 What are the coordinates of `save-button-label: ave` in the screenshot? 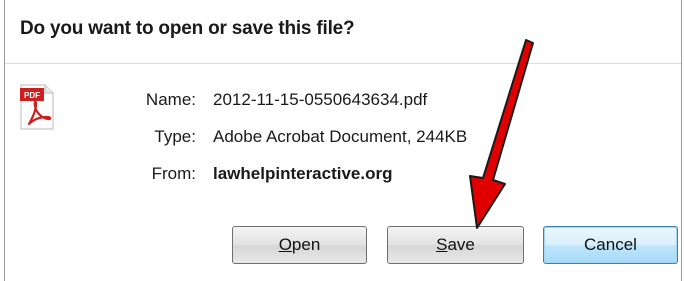 It's located at (461, 244).